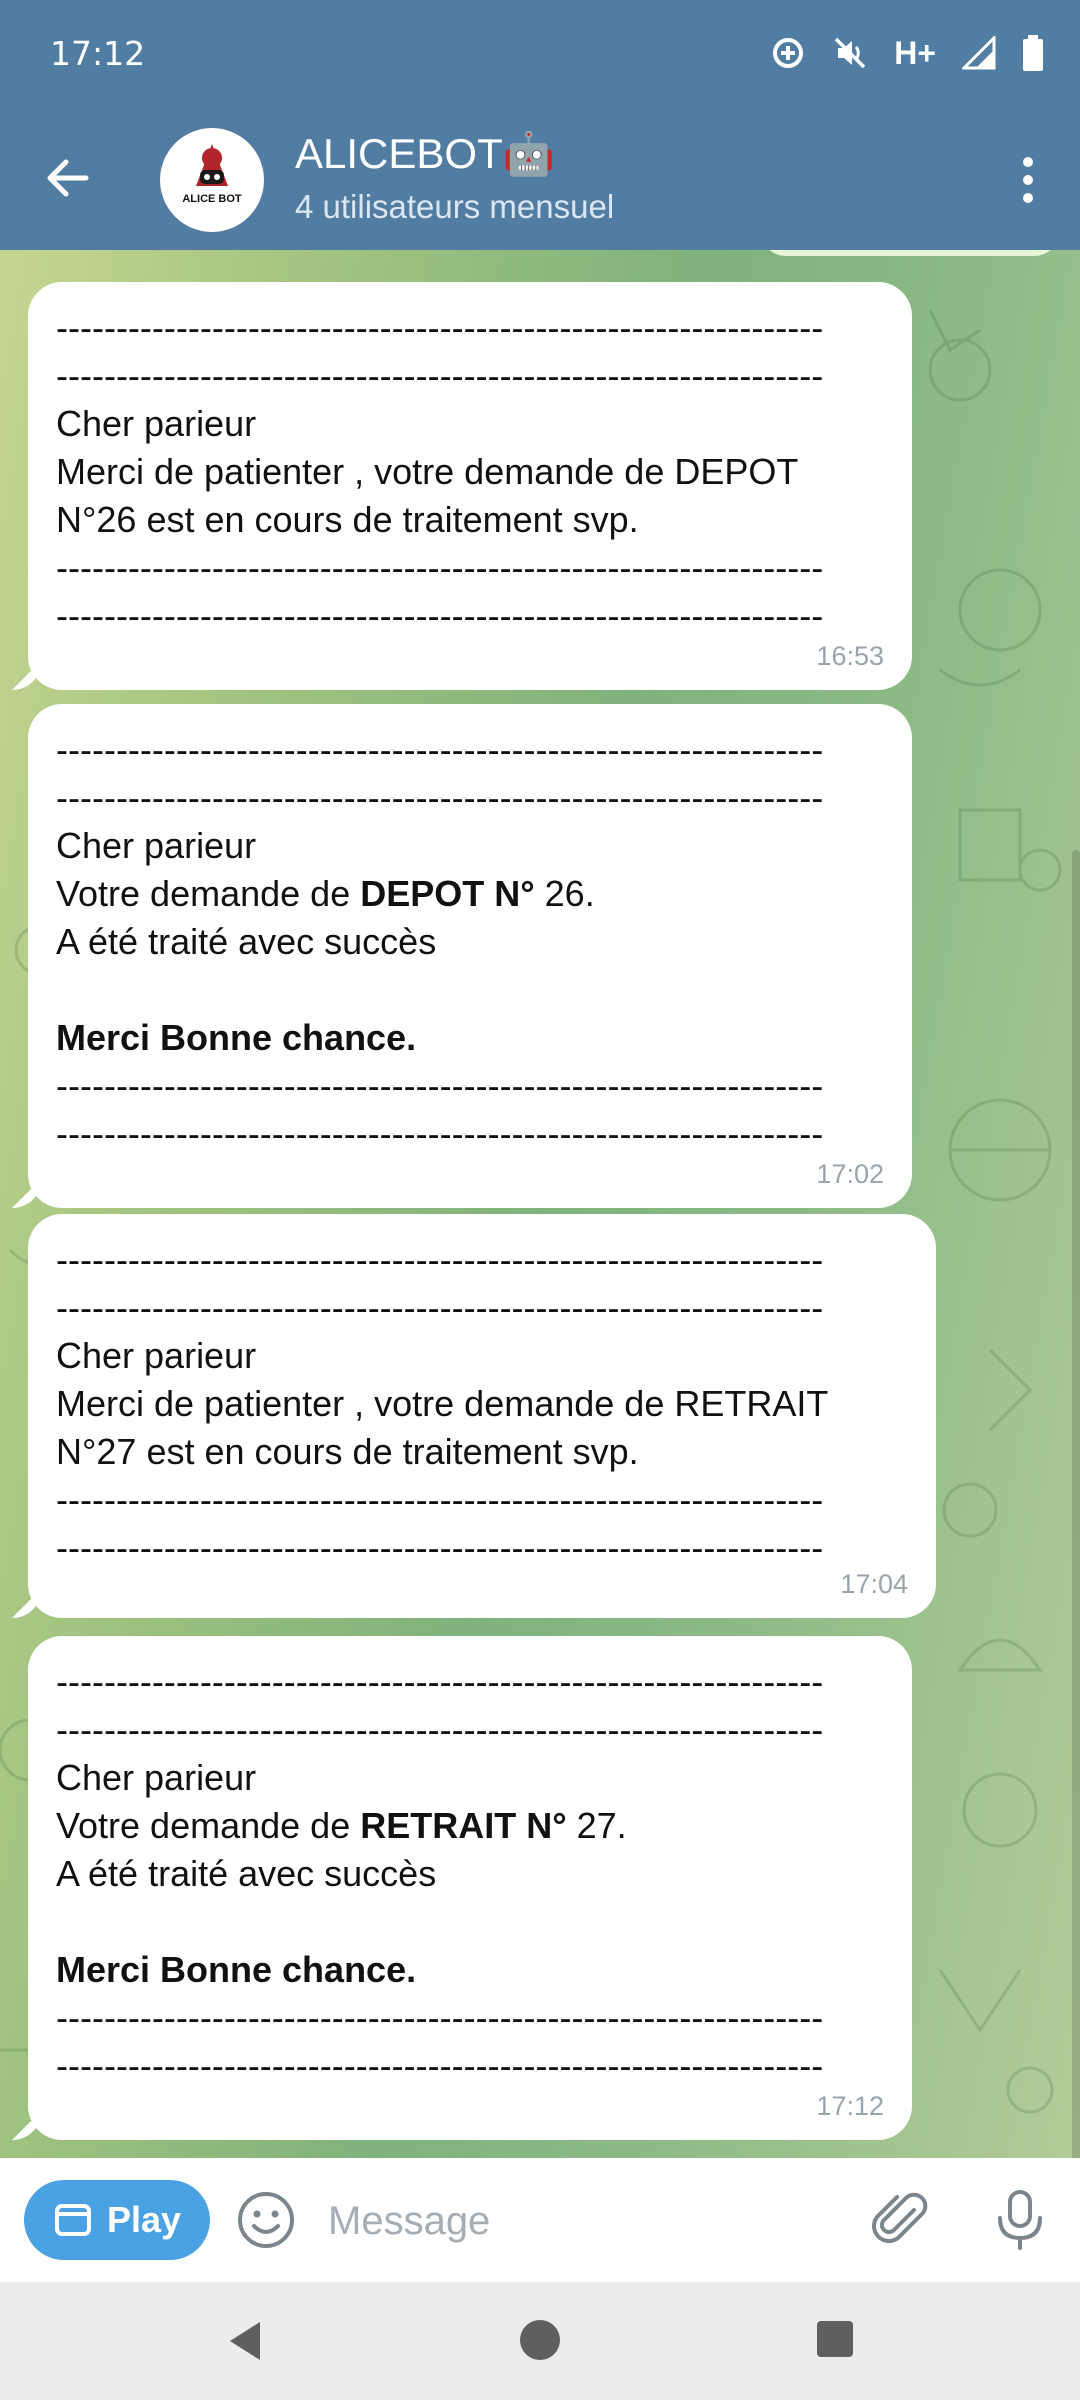  I want to click on play-button: Play, so click(117, 2220).